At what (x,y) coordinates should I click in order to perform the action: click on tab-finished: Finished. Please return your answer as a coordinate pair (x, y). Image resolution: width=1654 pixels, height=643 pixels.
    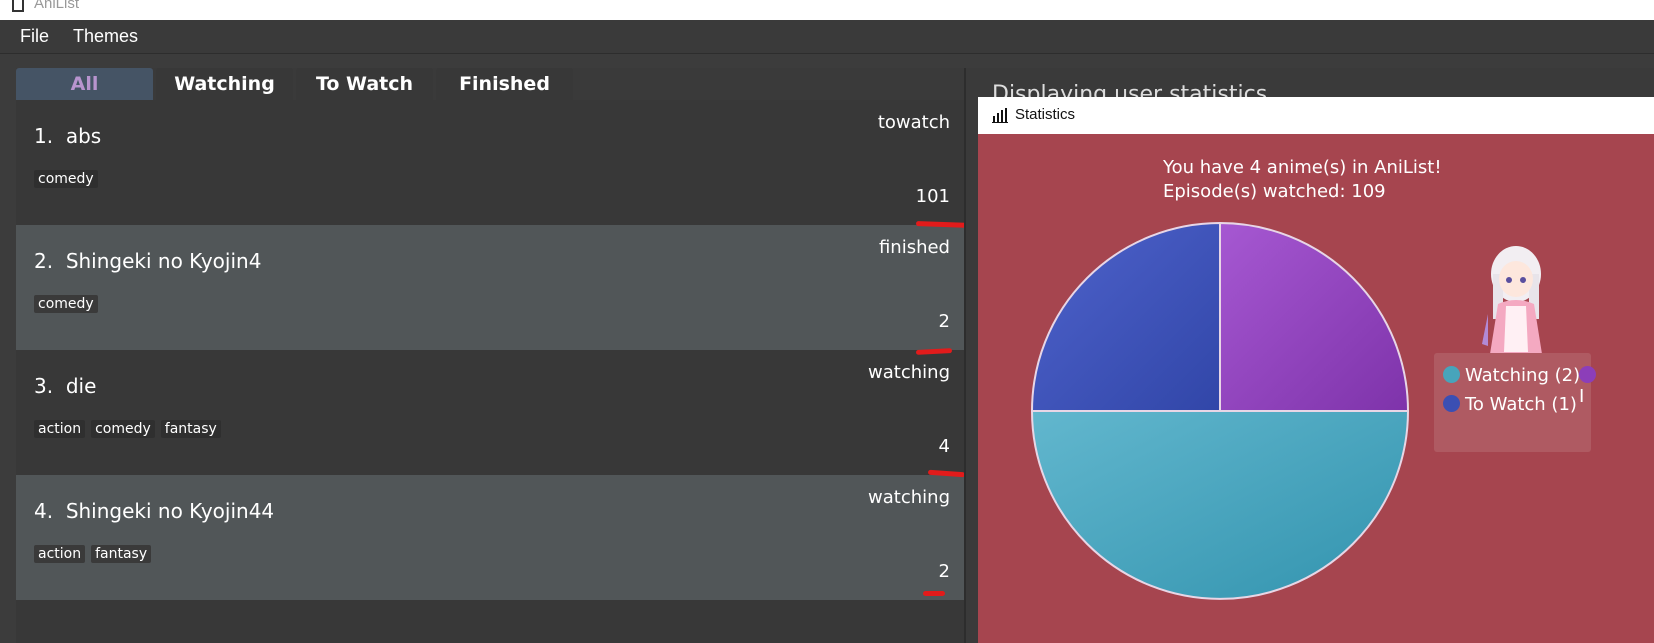
    Looking at the image, I should click on (504, 84).